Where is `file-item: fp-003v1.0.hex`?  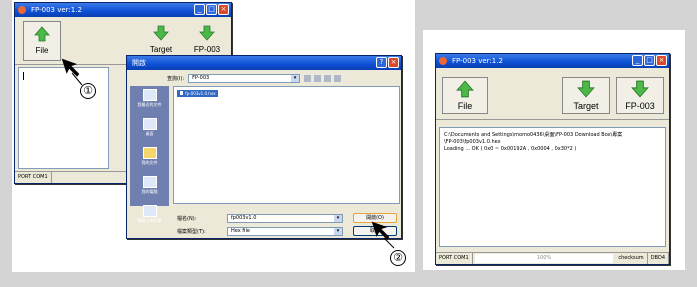
file-item: fp-003v1.0.hex is located at coordinates (197, 93).